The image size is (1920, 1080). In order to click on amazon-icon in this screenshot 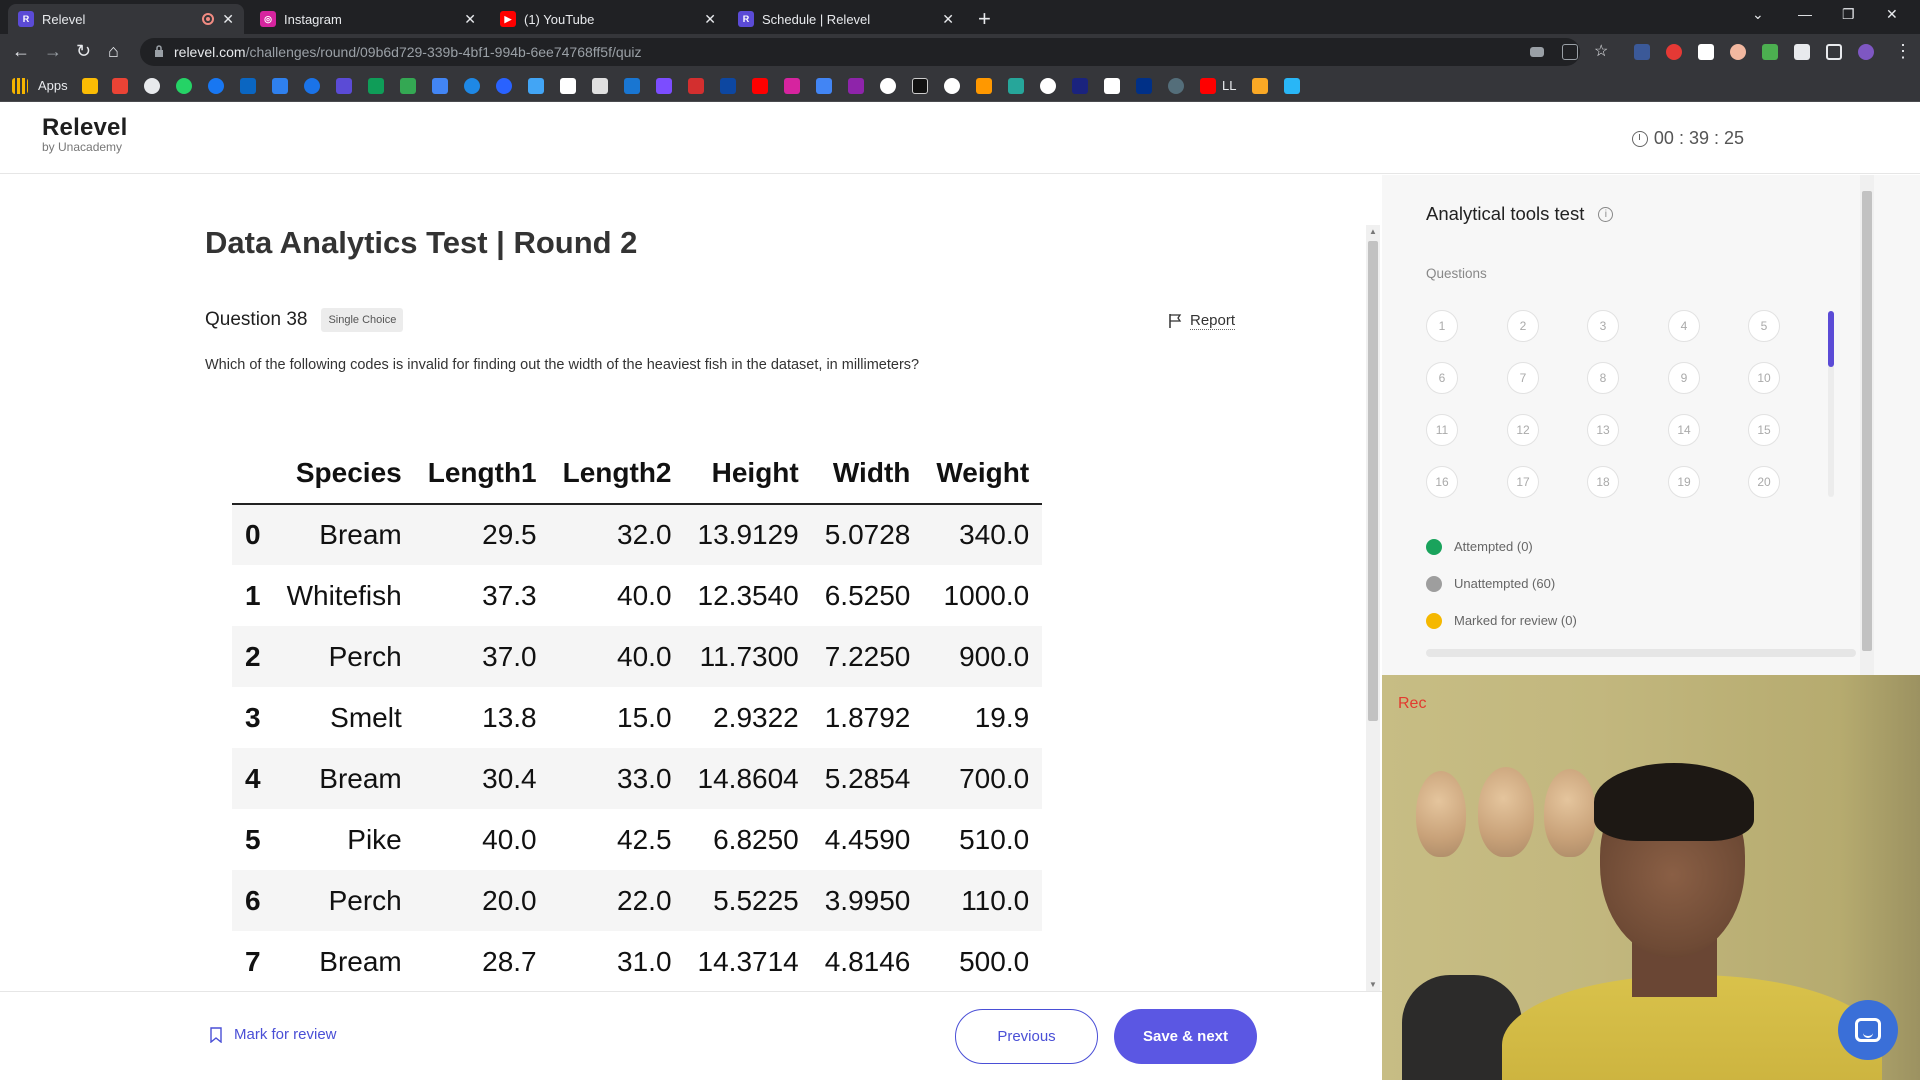, I will do `click(568, 86)`.